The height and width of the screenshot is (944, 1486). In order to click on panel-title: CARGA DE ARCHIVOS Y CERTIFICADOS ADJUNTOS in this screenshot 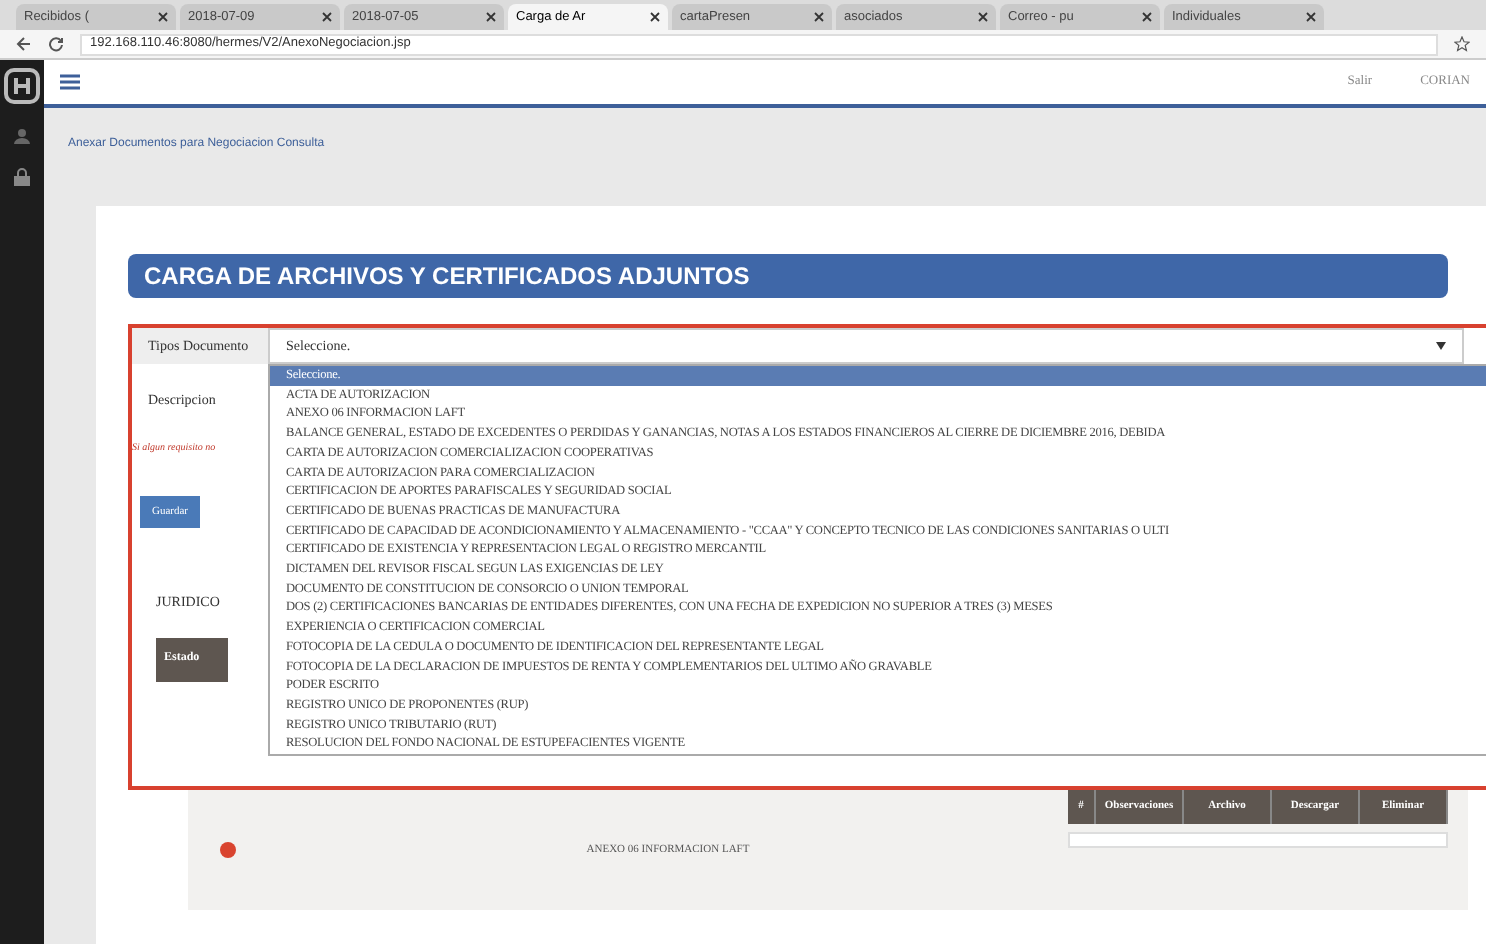, I will do `click(788, 276)`.